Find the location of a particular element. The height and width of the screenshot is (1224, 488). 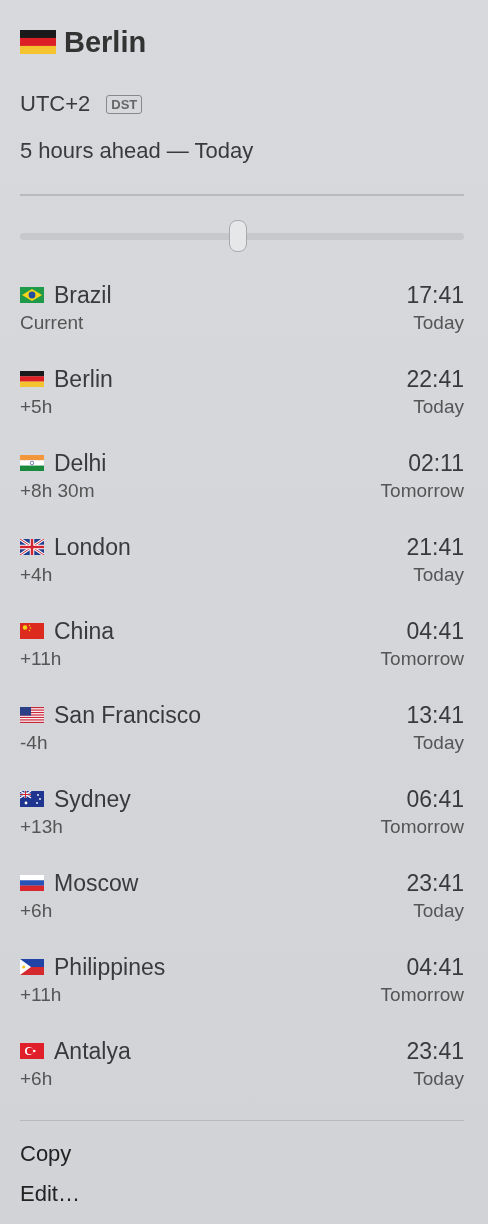

zone-name: Philippines is located at coordinates (110, 967).